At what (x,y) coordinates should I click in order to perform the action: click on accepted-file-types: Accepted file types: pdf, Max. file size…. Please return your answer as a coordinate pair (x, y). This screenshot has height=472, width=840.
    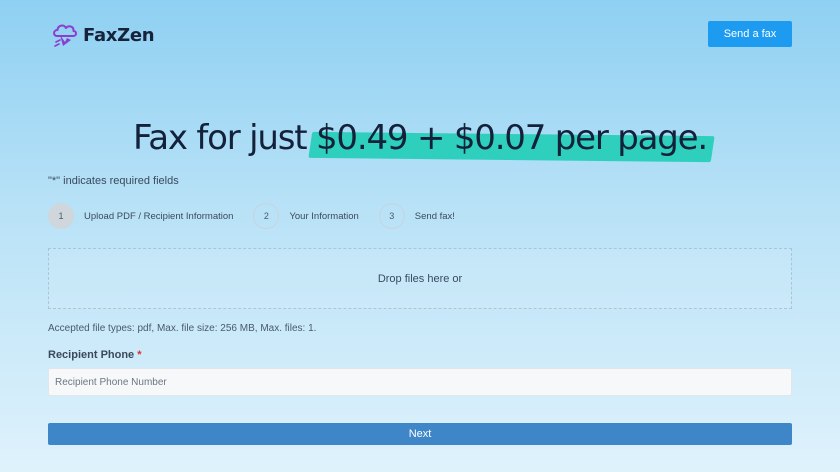
    Looking at the image, I should click on (182, 328).